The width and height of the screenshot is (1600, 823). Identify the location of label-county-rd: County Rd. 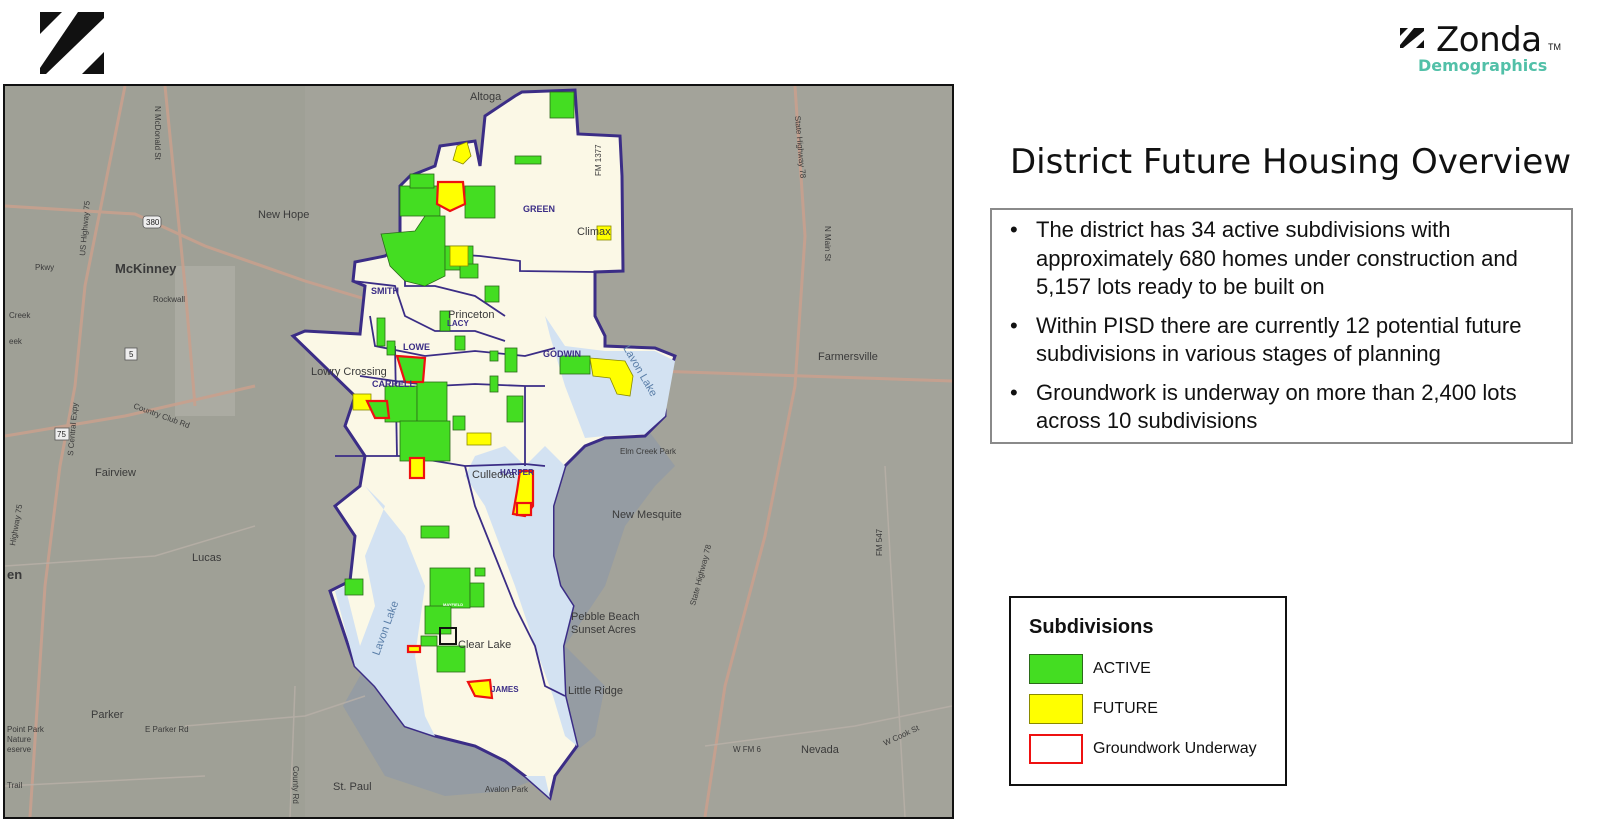
(295, 785).